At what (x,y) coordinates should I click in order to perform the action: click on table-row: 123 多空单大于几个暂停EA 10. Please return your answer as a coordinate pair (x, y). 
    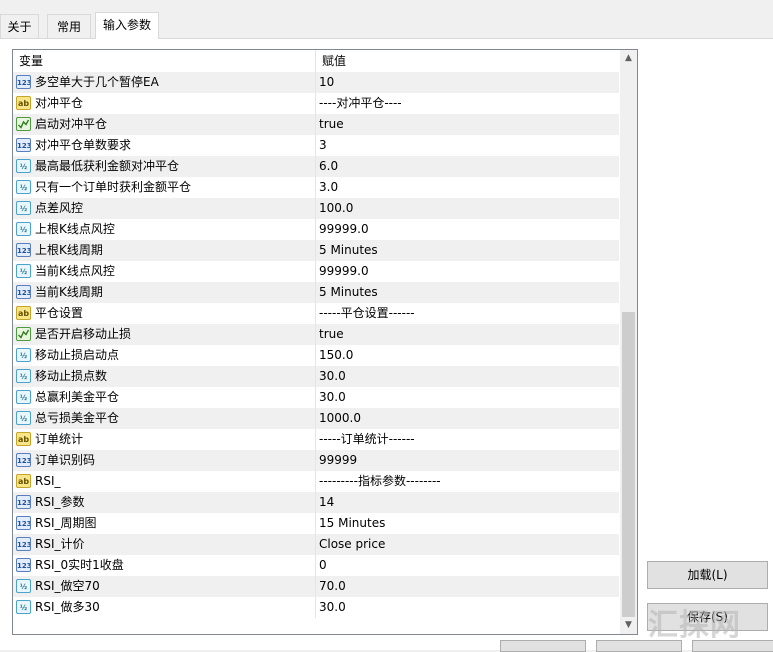
    Looking at the image, I should click on (316, 82).